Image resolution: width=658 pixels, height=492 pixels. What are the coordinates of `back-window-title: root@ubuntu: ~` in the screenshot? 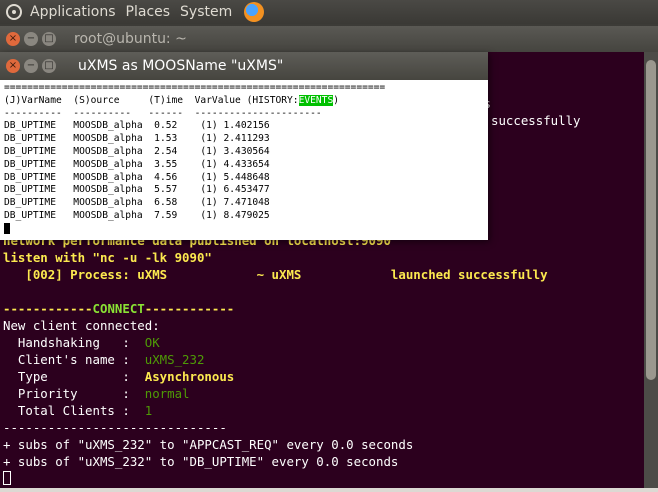 It's located at (130, 39).